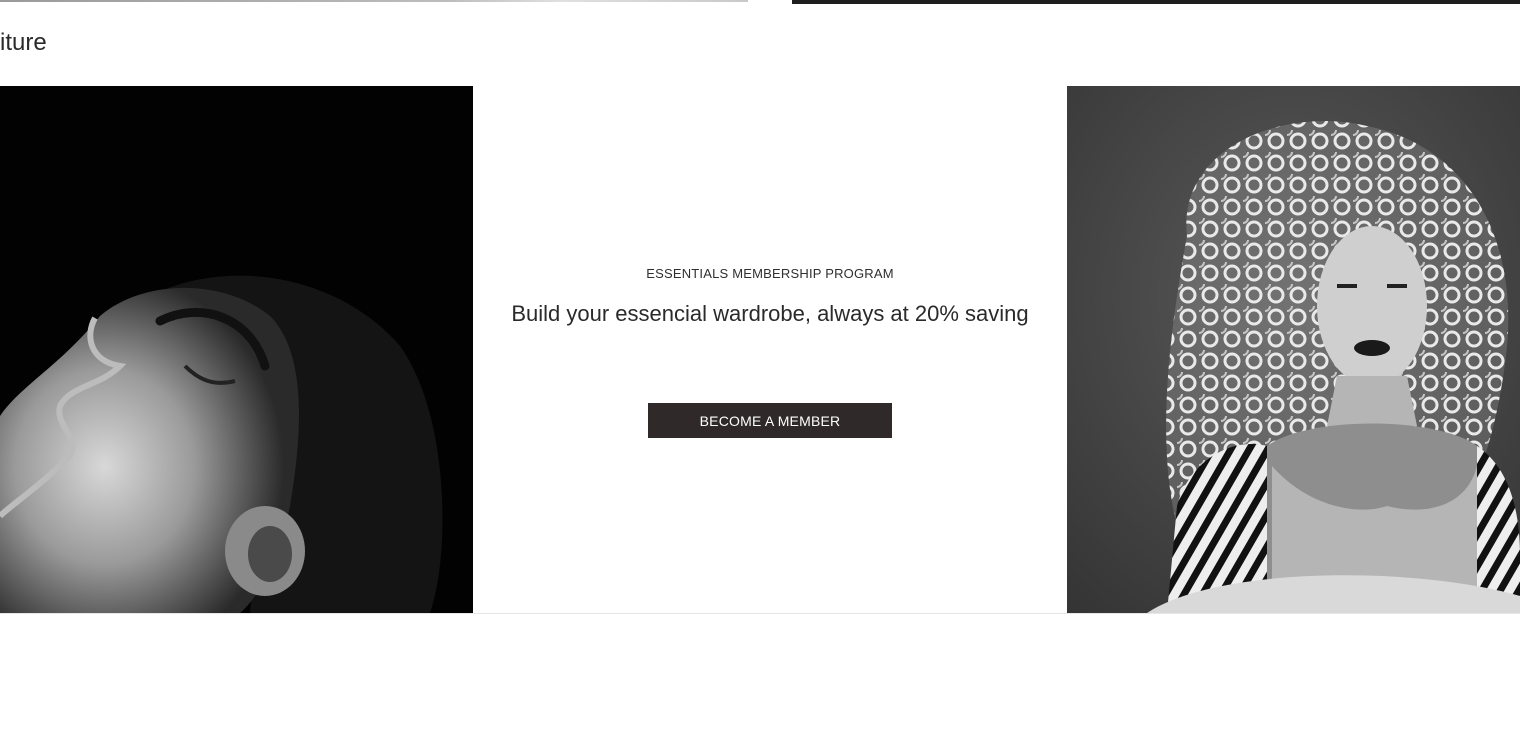 Image resolution: width=1520 pixels, height=730 pixels. What do you see at coordinates (770, 420) in the screenshot?
I see `become-member-button: BECOME A MEMBER` at bounding box center [770, 420].